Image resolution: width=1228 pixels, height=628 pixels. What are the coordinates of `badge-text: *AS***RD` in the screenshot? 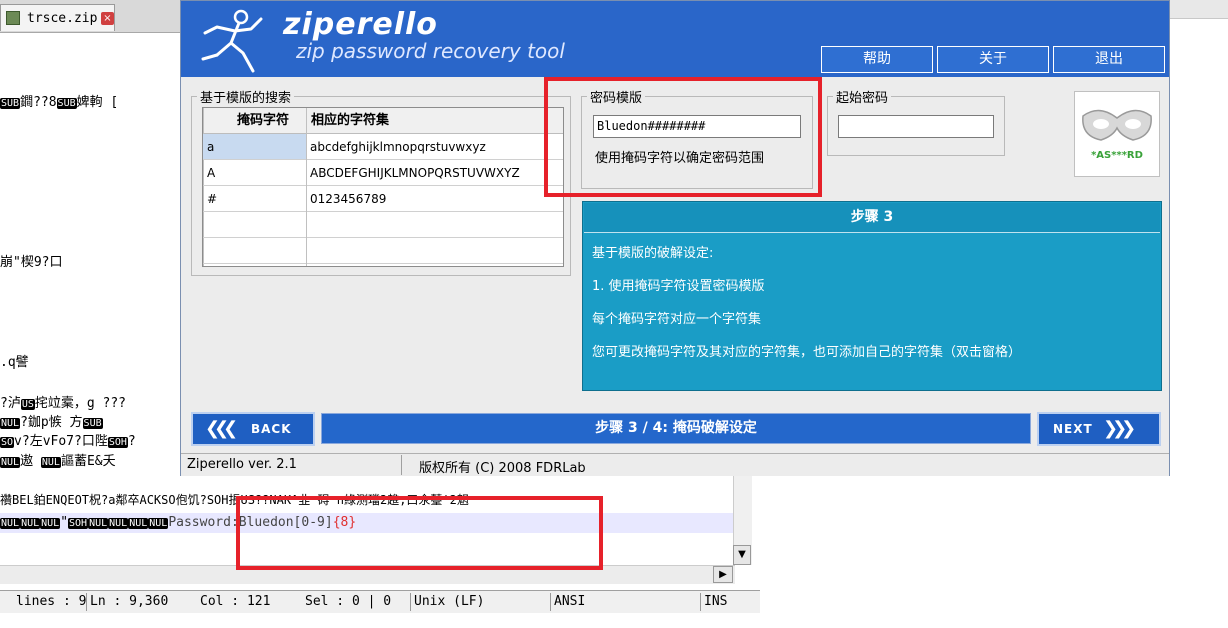 It's located at (1117, 155).